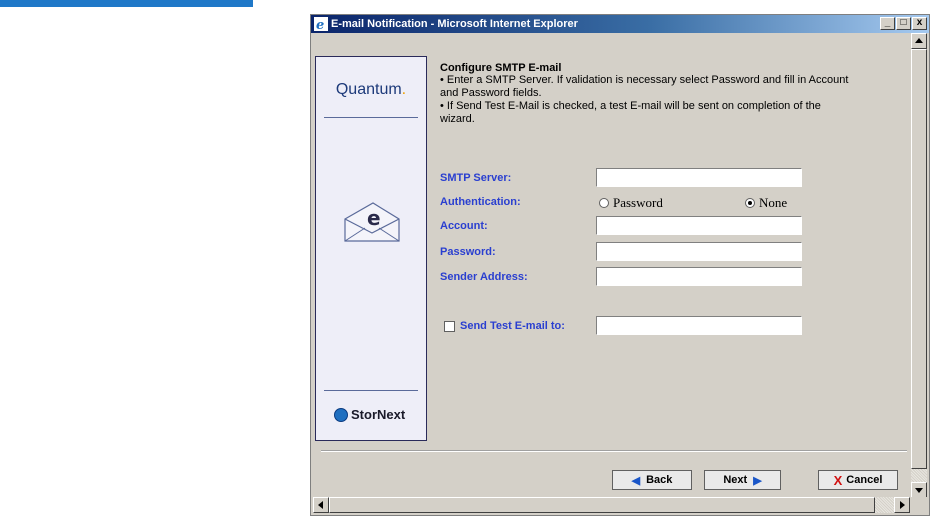 The image size is (937, 523). I want to click on scroll-right-button, so click(902, 505).